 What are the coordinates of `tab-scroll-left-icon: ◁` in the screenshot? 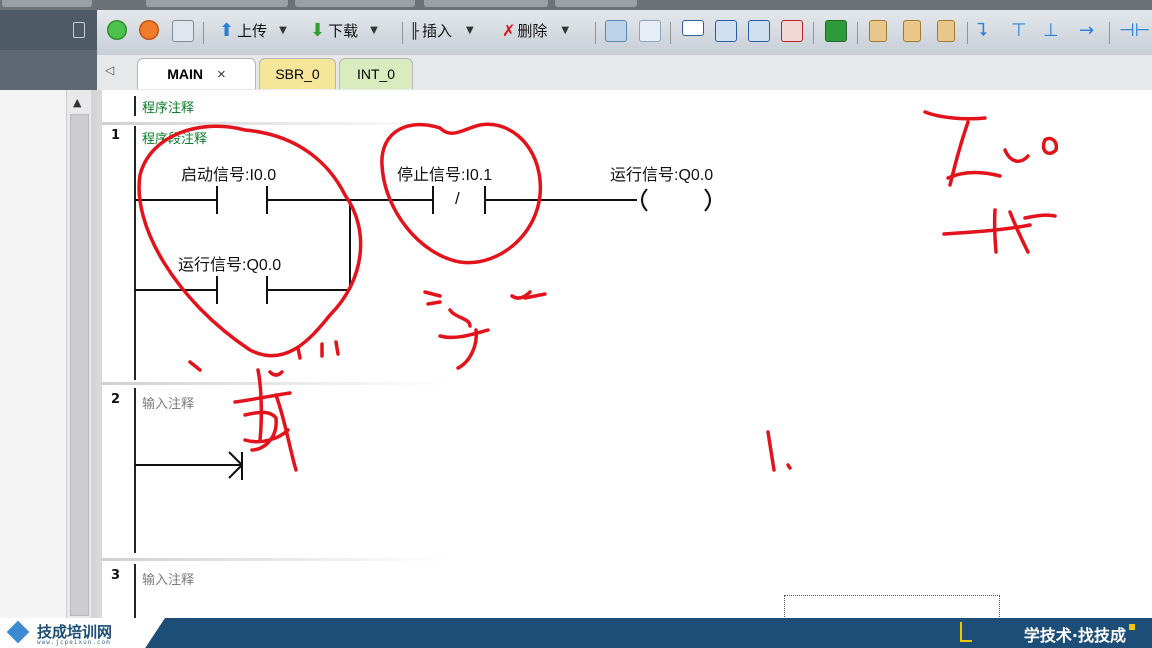 It's located at (109, 70).